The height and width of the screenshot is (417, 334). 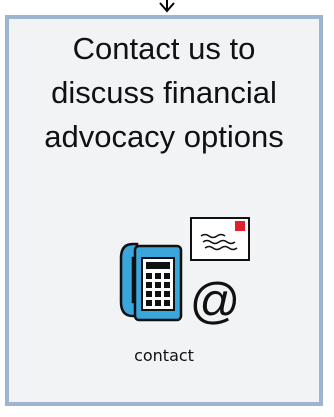 What do you see at coordinates (164, 48) in the screenshot?
I see `headline-line-1: Contact us to` at bounding box center [164, 48].